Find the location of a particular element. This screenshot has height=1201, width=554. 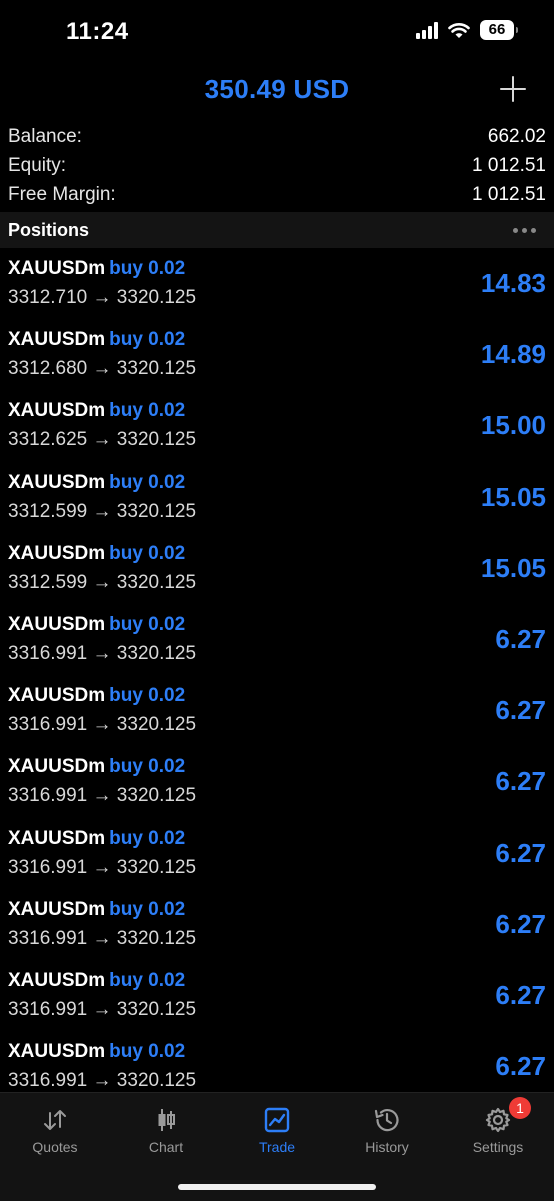

status-icons: 66 is located at coordinates (467, 30).